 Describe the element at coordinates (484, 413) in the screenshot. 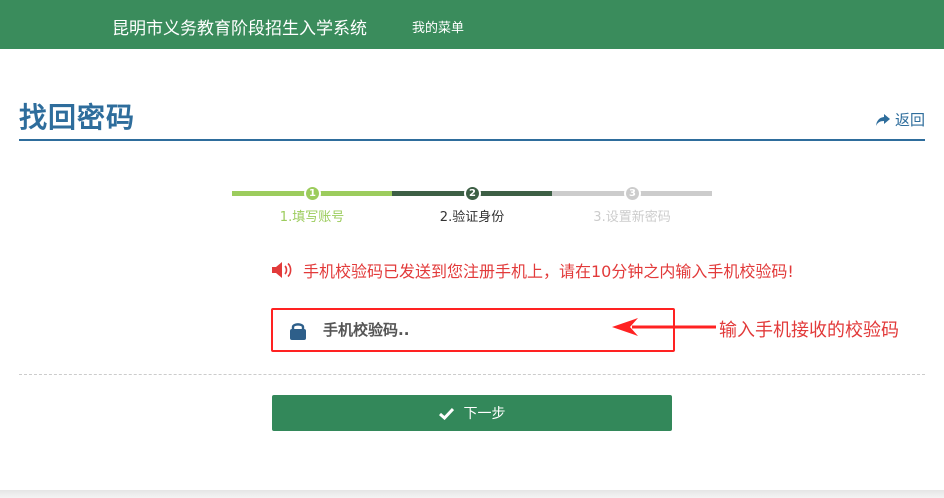

I see `next-step-label: 下一步` at that location.